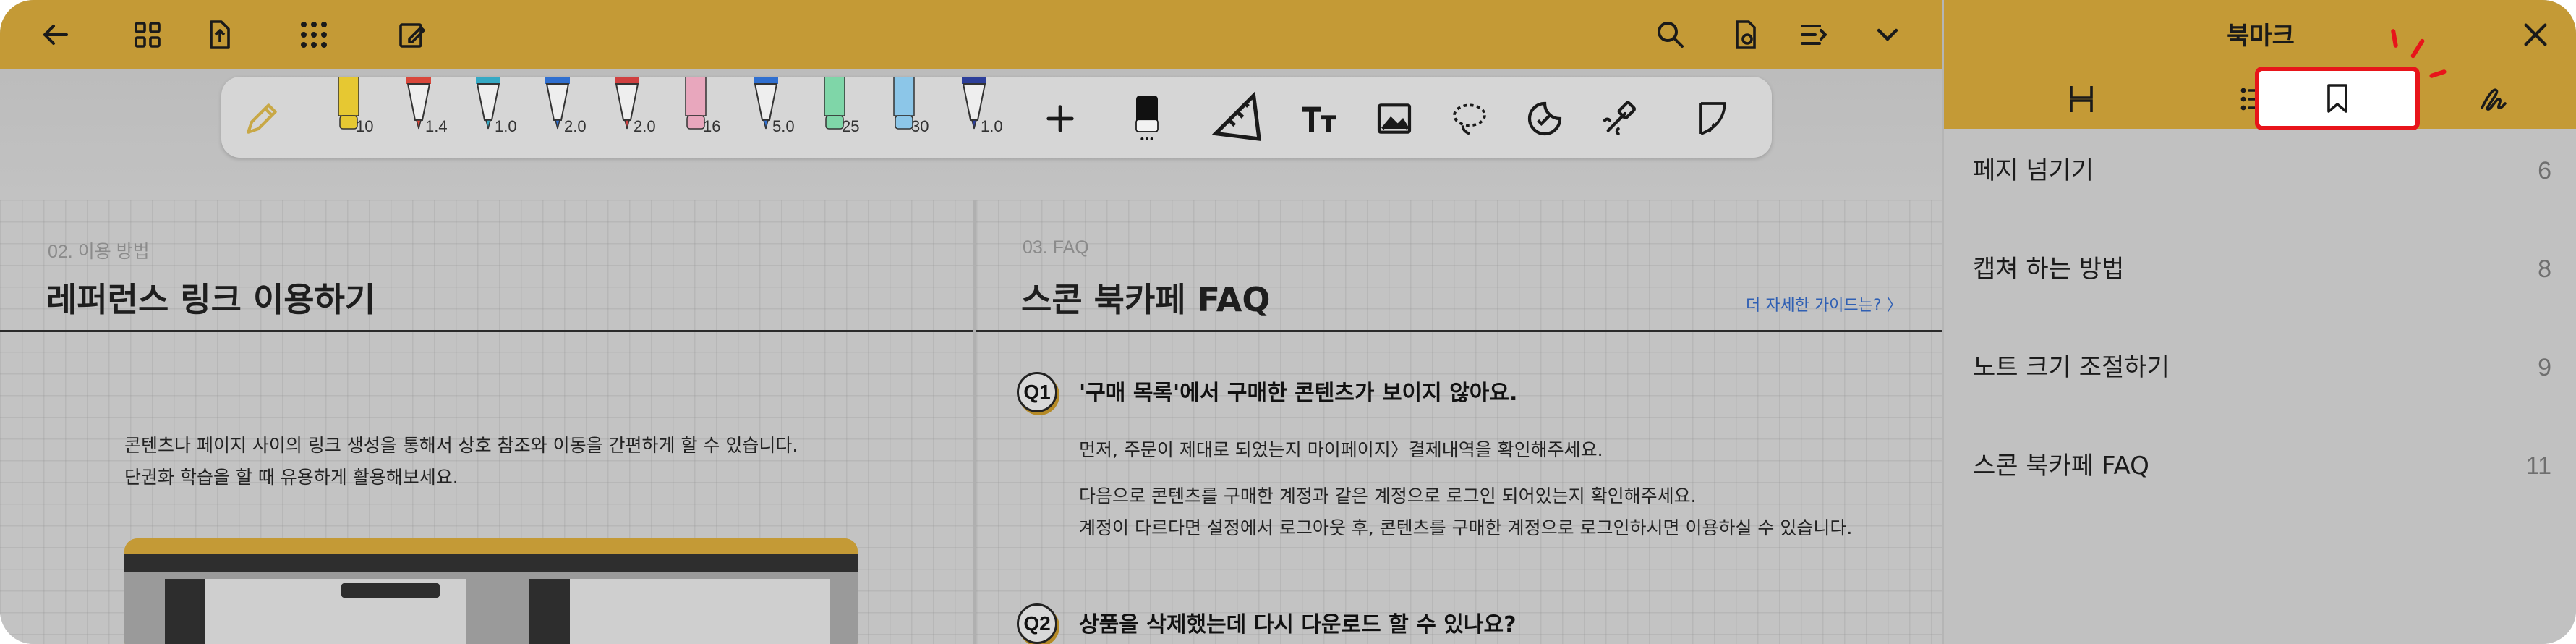 This screenshot has width=2576, height=644. What do you see at coordinates (1037, 623) in the screenshot?
I see `q2-badge: Q2` at bounding box center [1037, 623].